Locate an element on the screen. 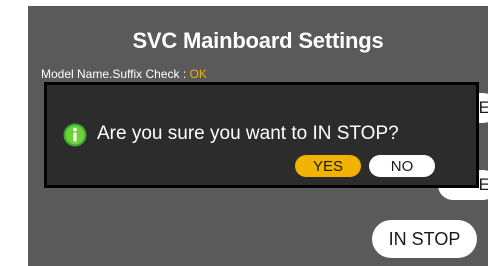 The width and height of the screenshot is (488, 266). in-stop-button: IN STOP is located at coordinates (424, 239).